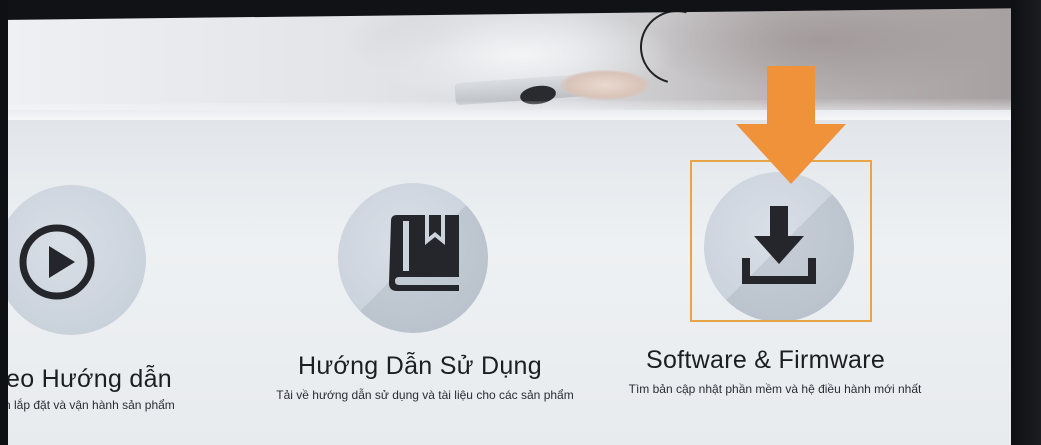  I want to click on highlight-box, so click(781, 241).